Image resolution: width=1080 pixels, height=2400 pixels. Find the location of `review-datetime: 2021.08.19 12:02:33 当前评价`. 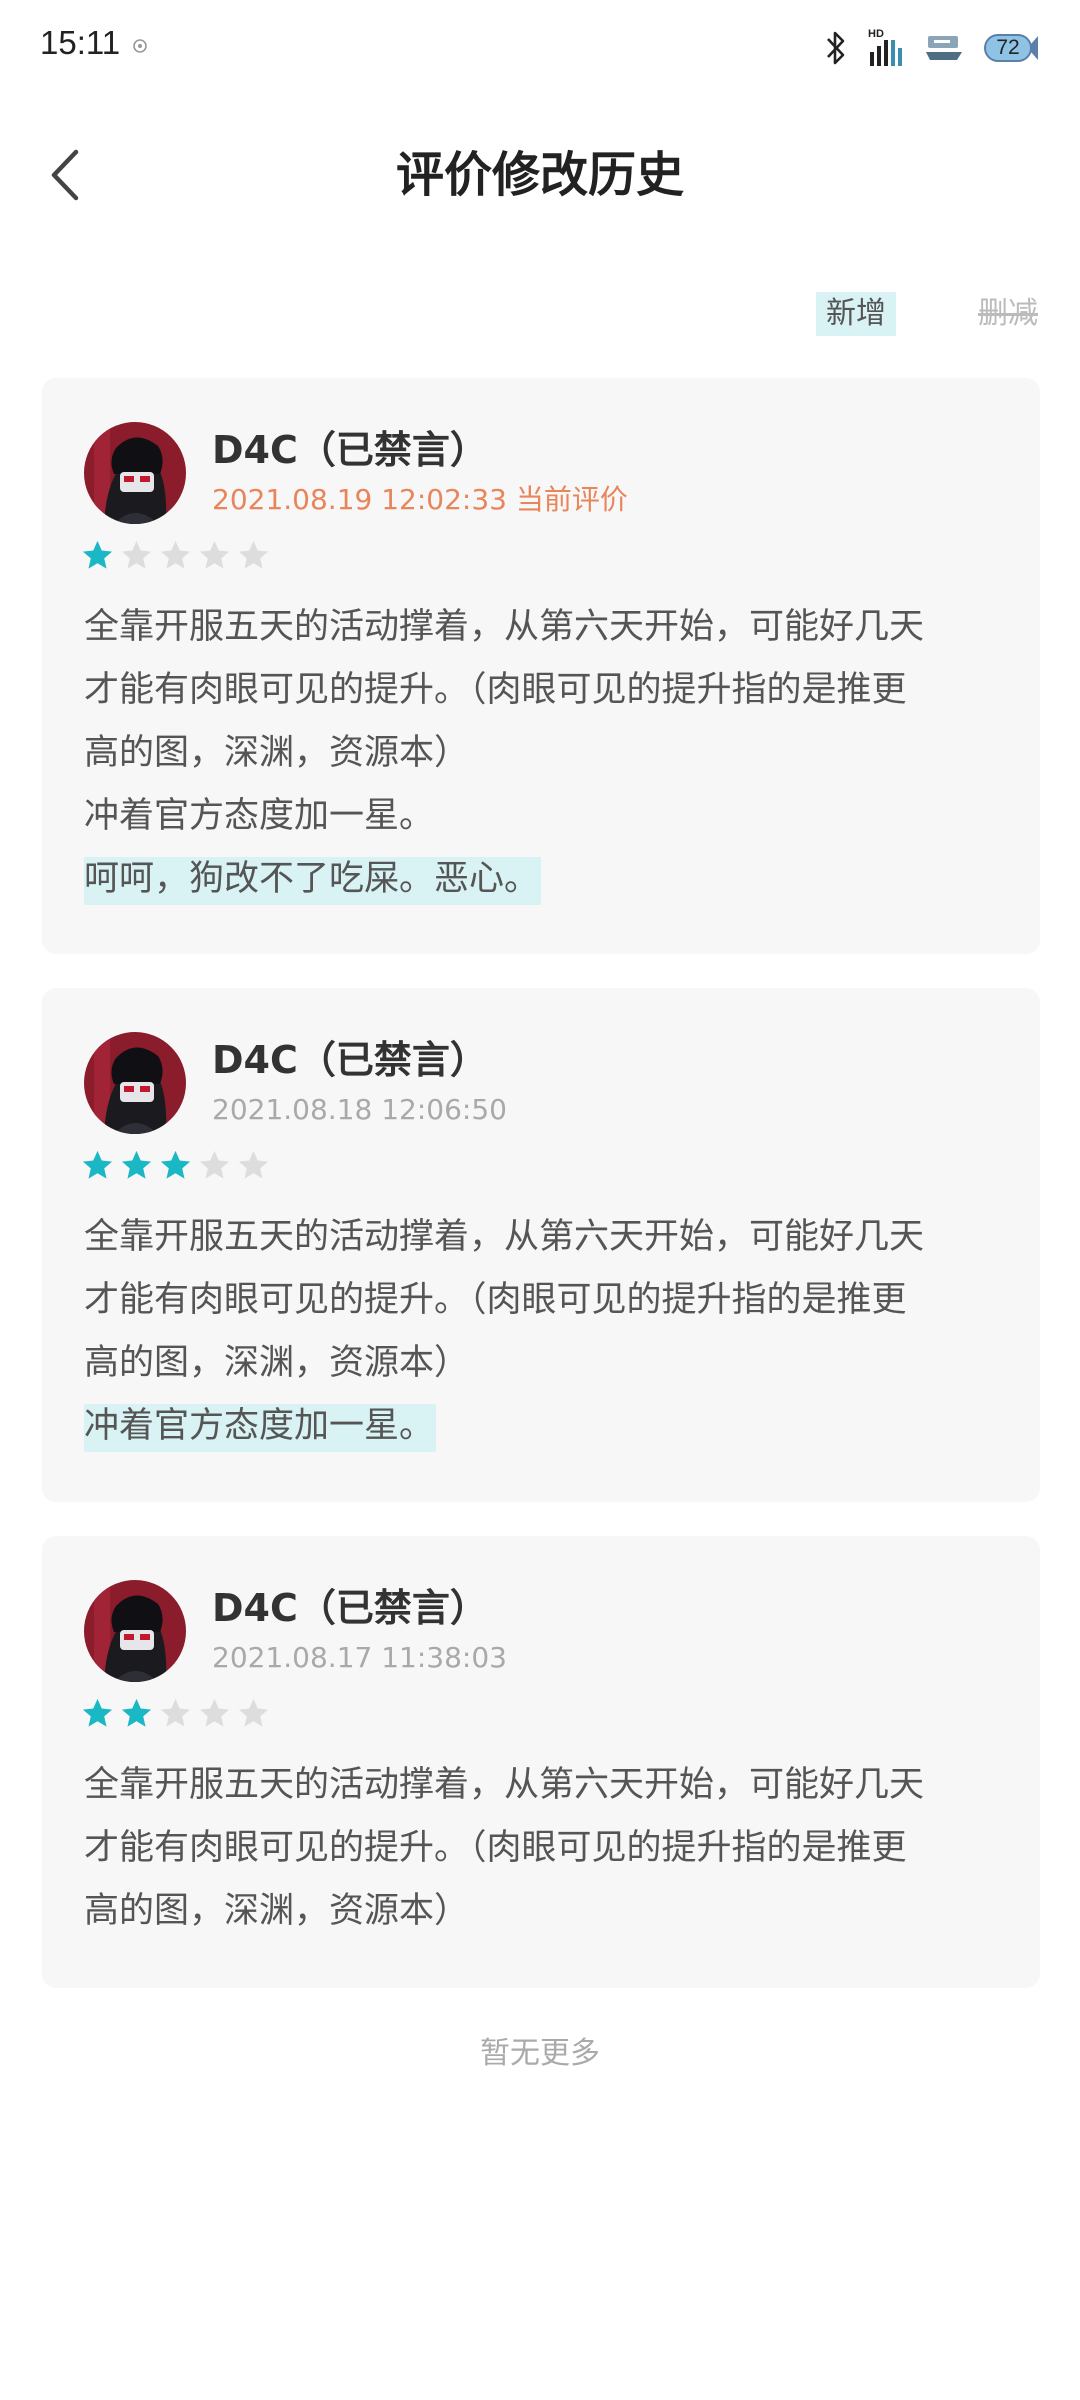

review-datetime: 2021.08.19 12:02:33 当前评价 is located at coordinates (420, 499).